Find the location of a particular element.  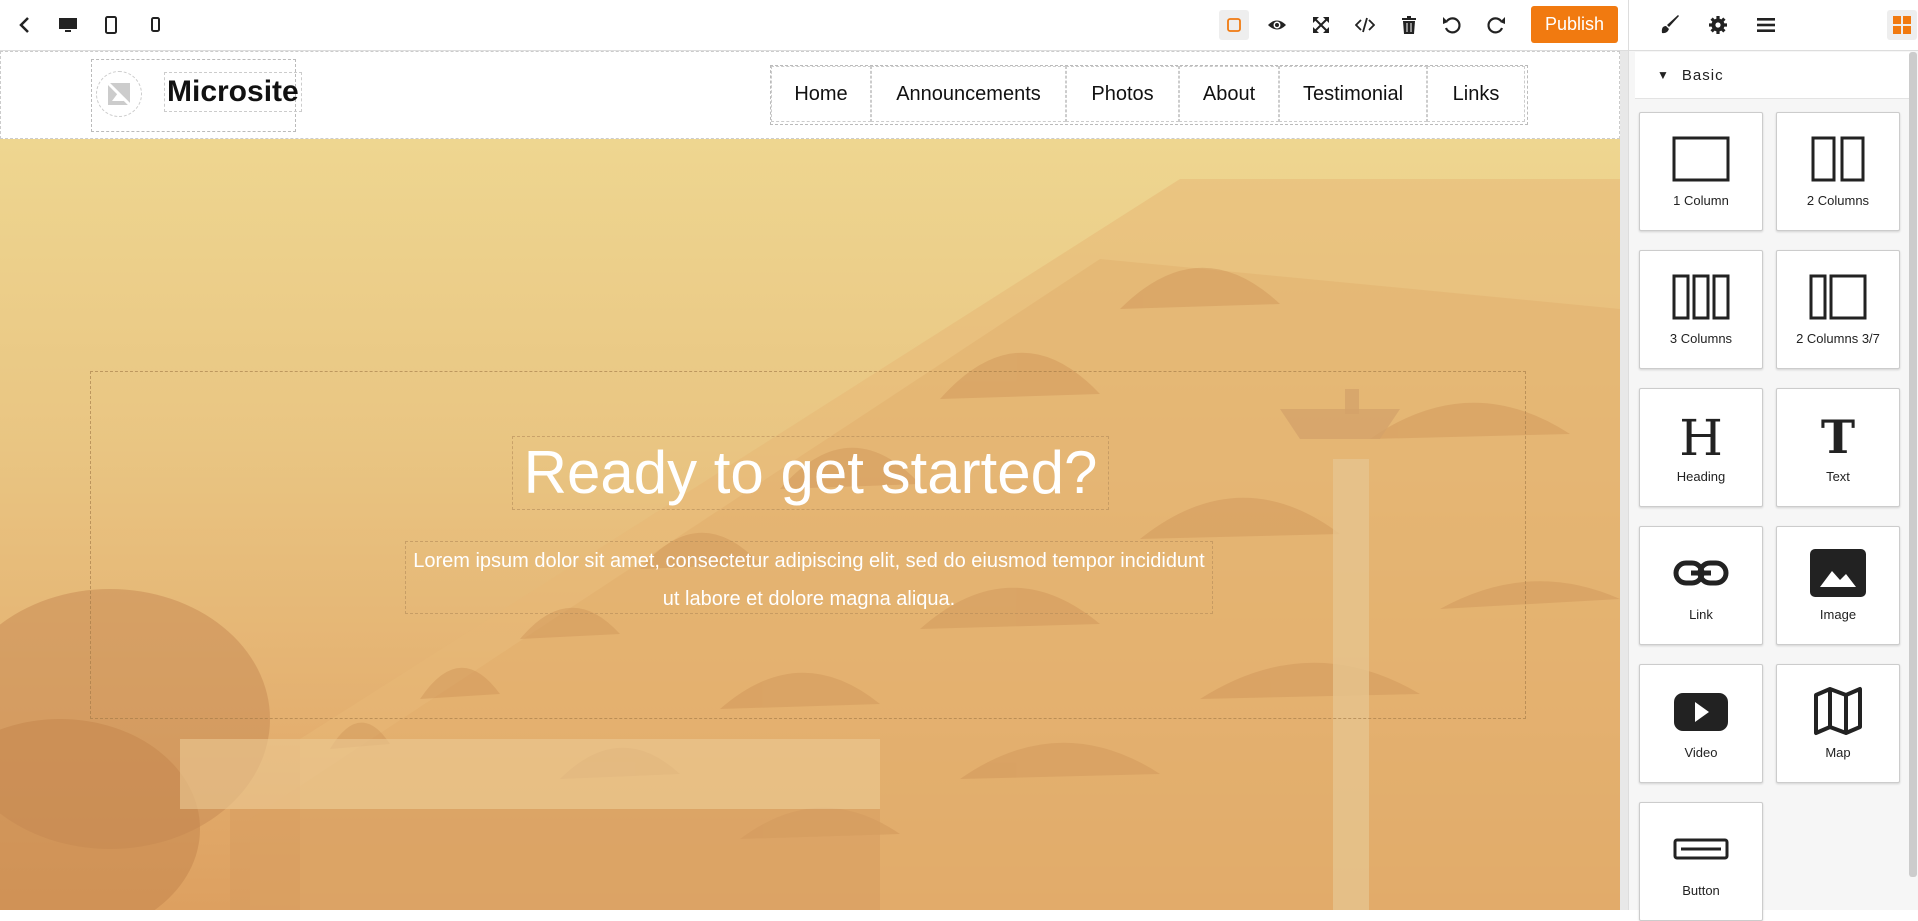

block-2-columns: 2 Columns is located at coordinates (1838, 171).